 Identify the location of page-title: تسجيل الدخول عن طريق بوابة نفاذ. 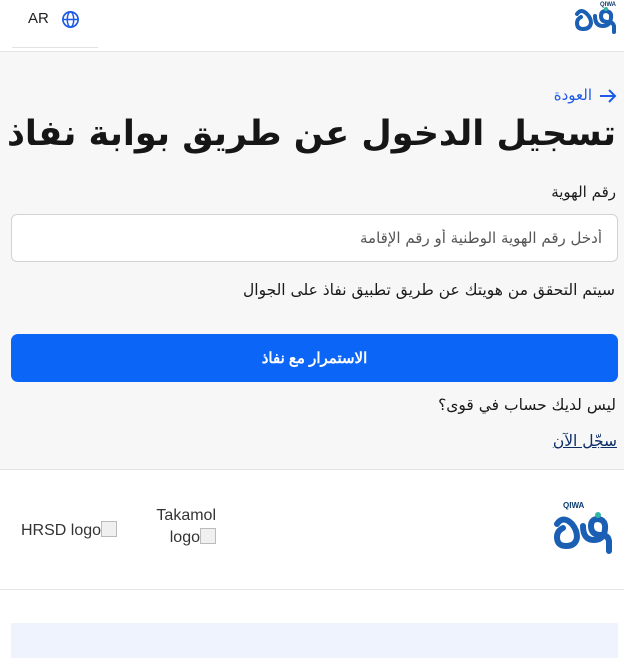
(311, 134).